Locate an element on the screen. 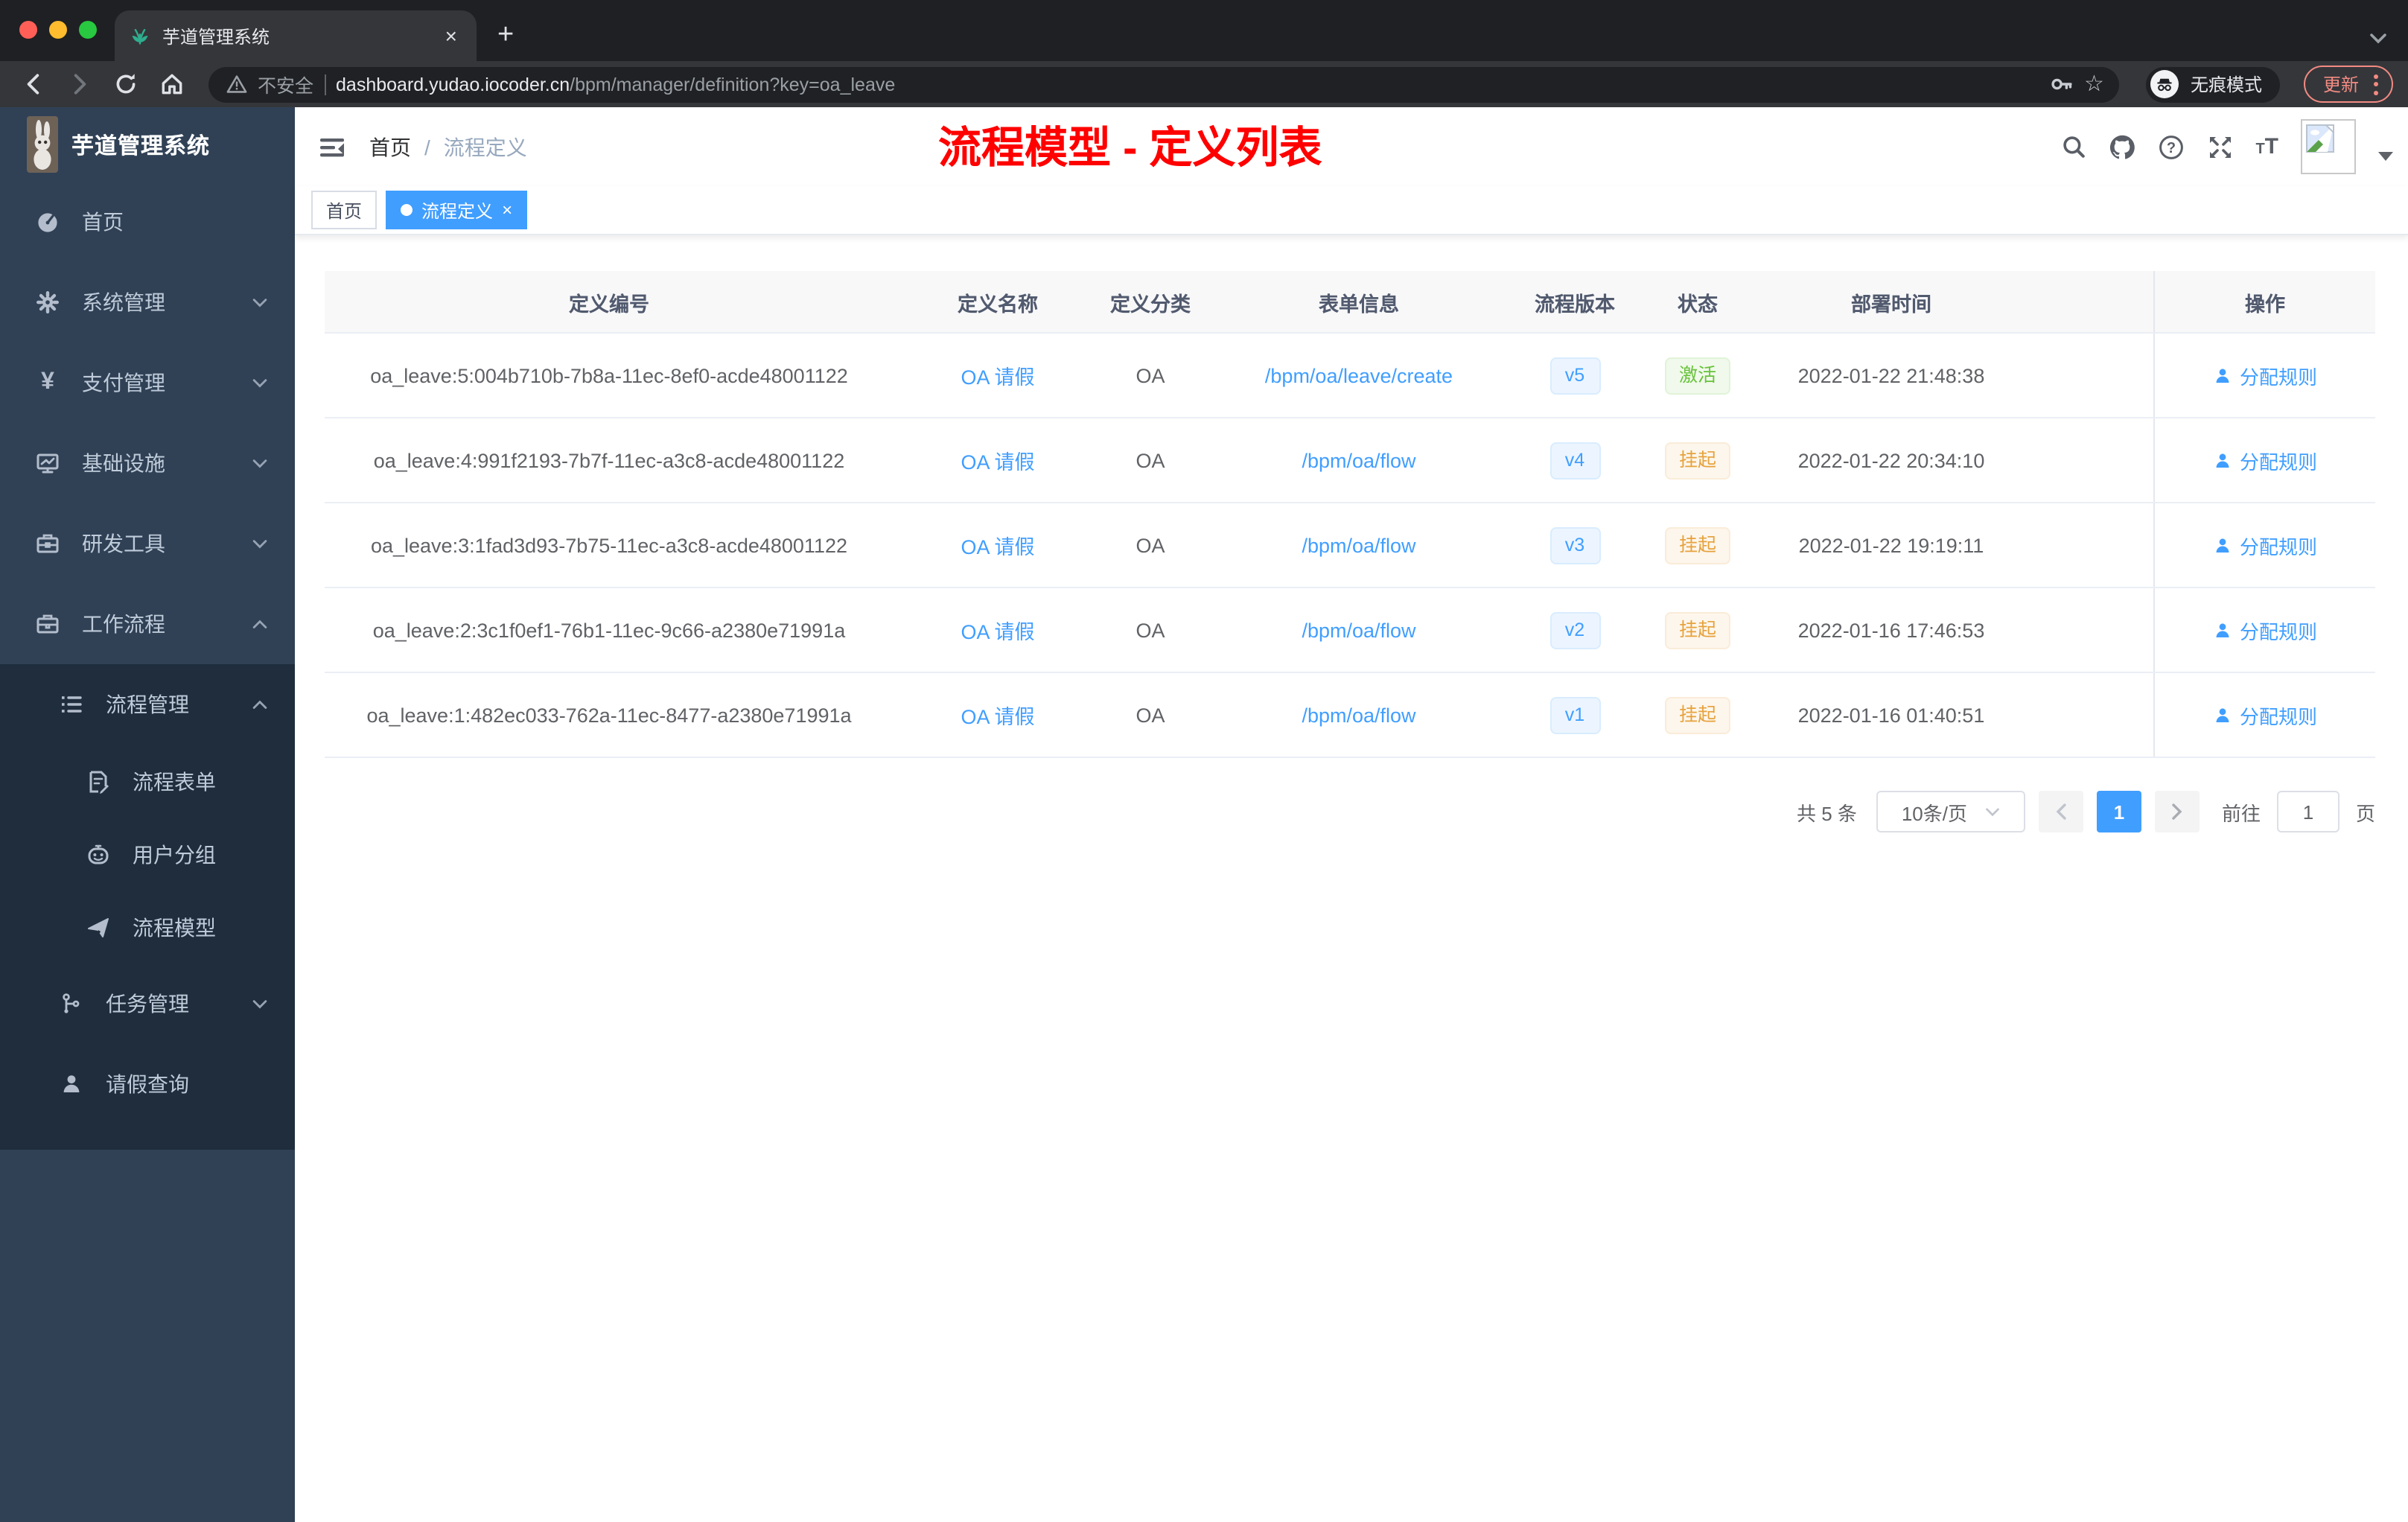 Image resolution: width=2408 pixels, height=1522 pixels. briefcase-icon is located at coordinates (48, 624).